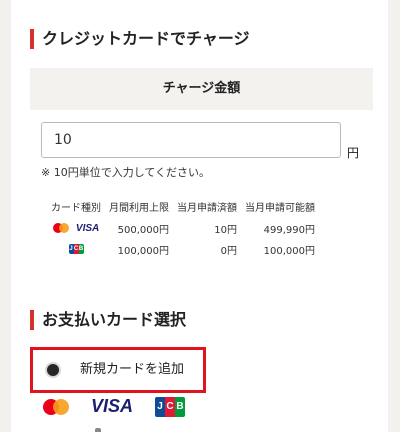  Describe the element at coordinates (139, 208) in the screenshot. I see `header-monthly-limit: 月間利用上限` at that location.